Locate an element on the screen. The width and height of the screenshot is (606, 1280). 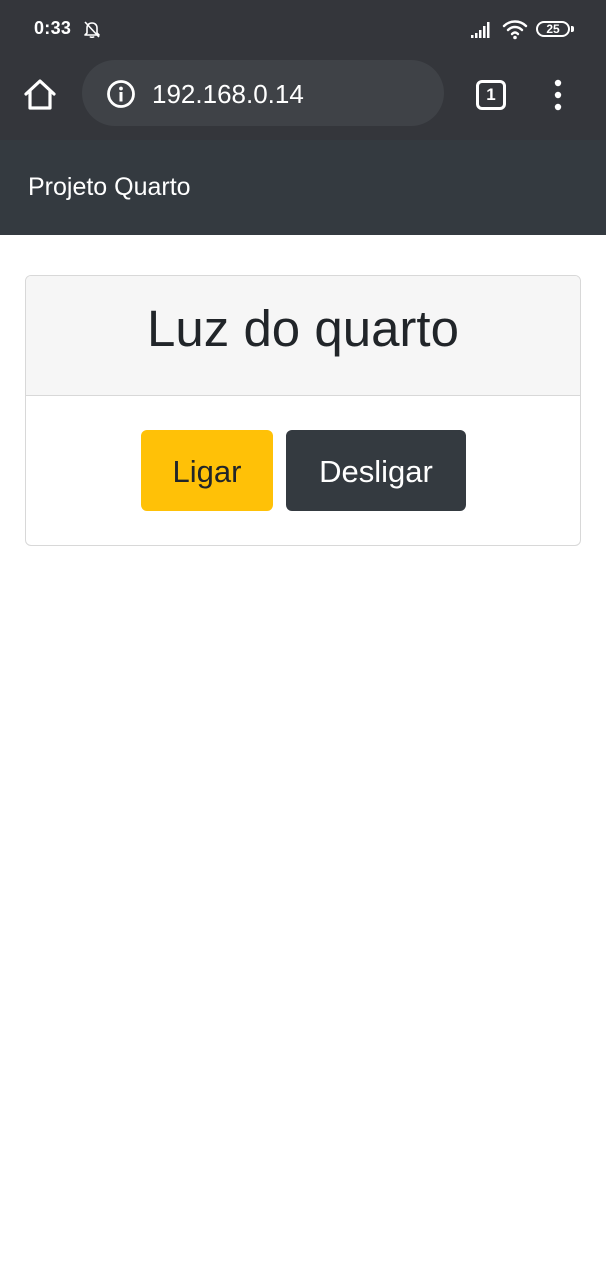
card-title: Luz do quarto is located at coordinates (303, 328).